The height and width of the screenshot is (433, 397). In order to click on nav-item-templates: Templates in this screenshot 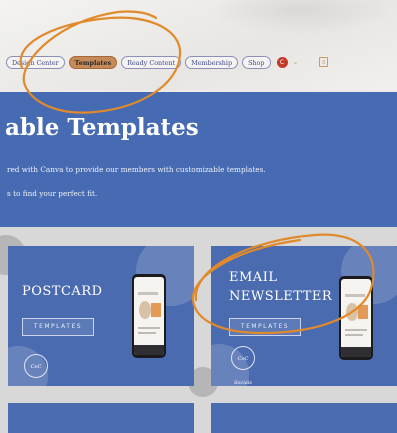, I will do `click(93, 62)`.